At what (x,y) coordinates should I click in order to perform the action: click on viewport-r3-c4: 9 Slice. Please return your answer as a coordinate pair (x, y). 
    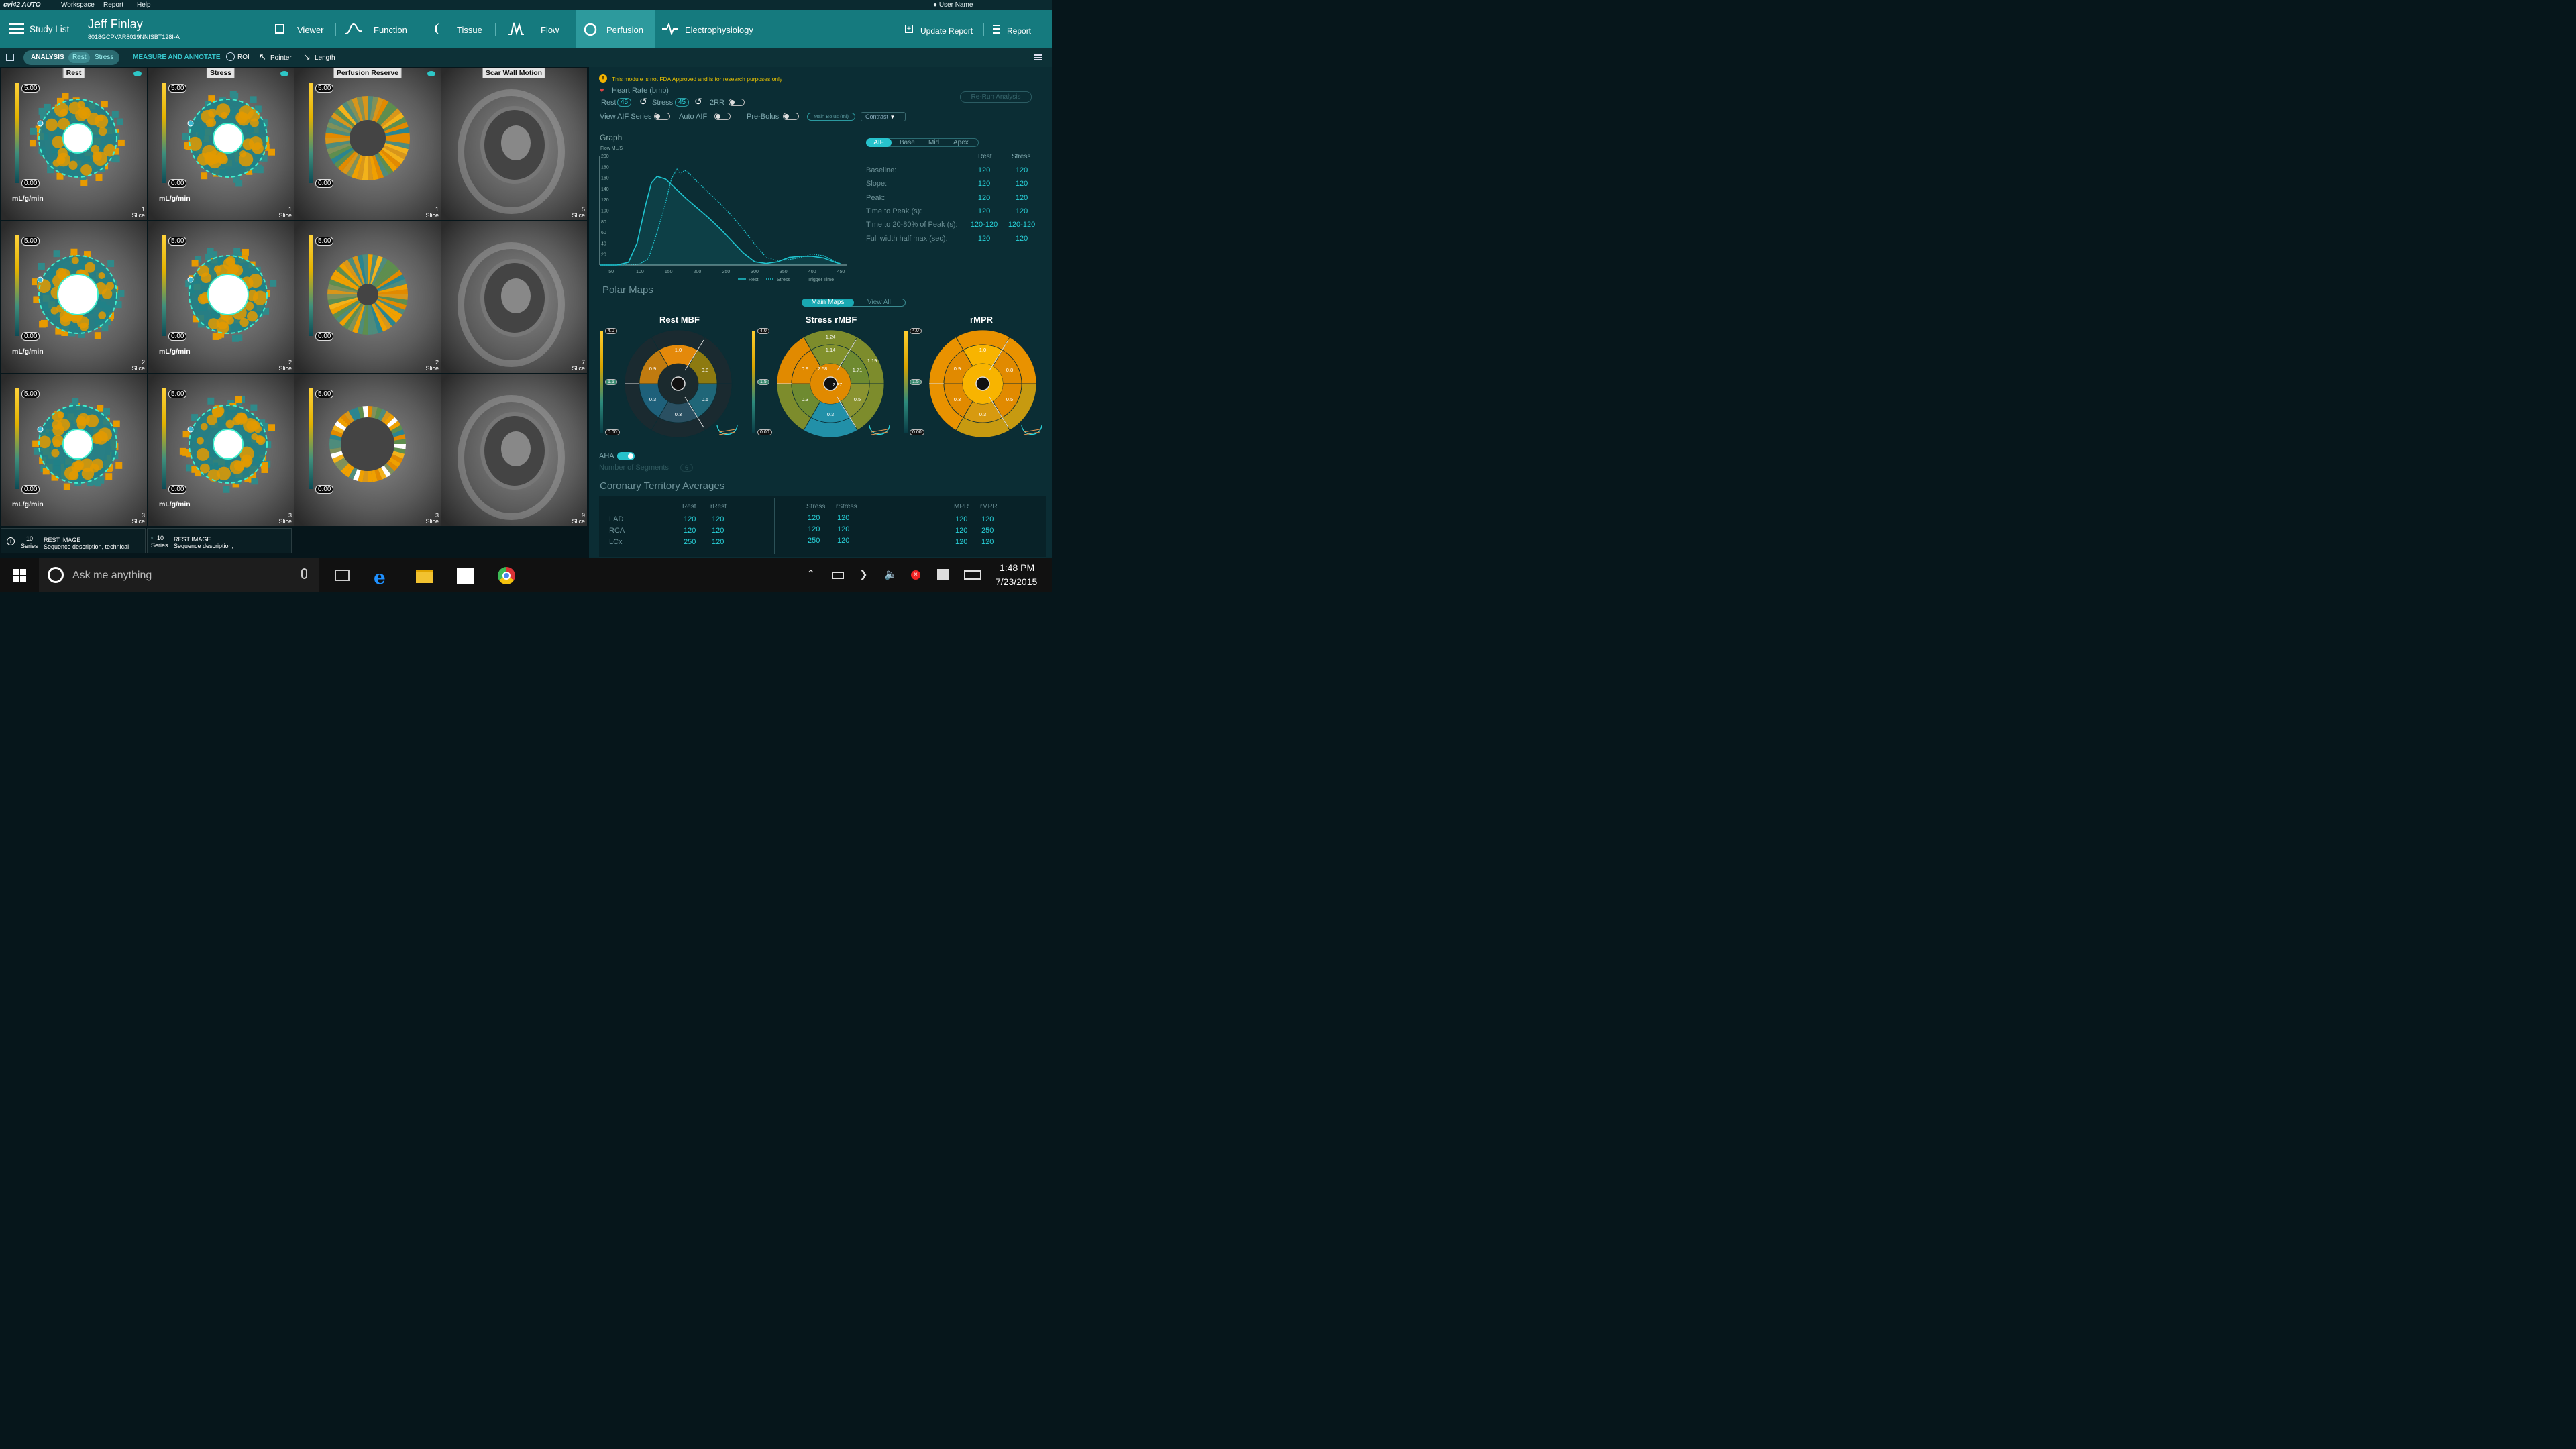
    Looking at the image, I should click on (514, 450).